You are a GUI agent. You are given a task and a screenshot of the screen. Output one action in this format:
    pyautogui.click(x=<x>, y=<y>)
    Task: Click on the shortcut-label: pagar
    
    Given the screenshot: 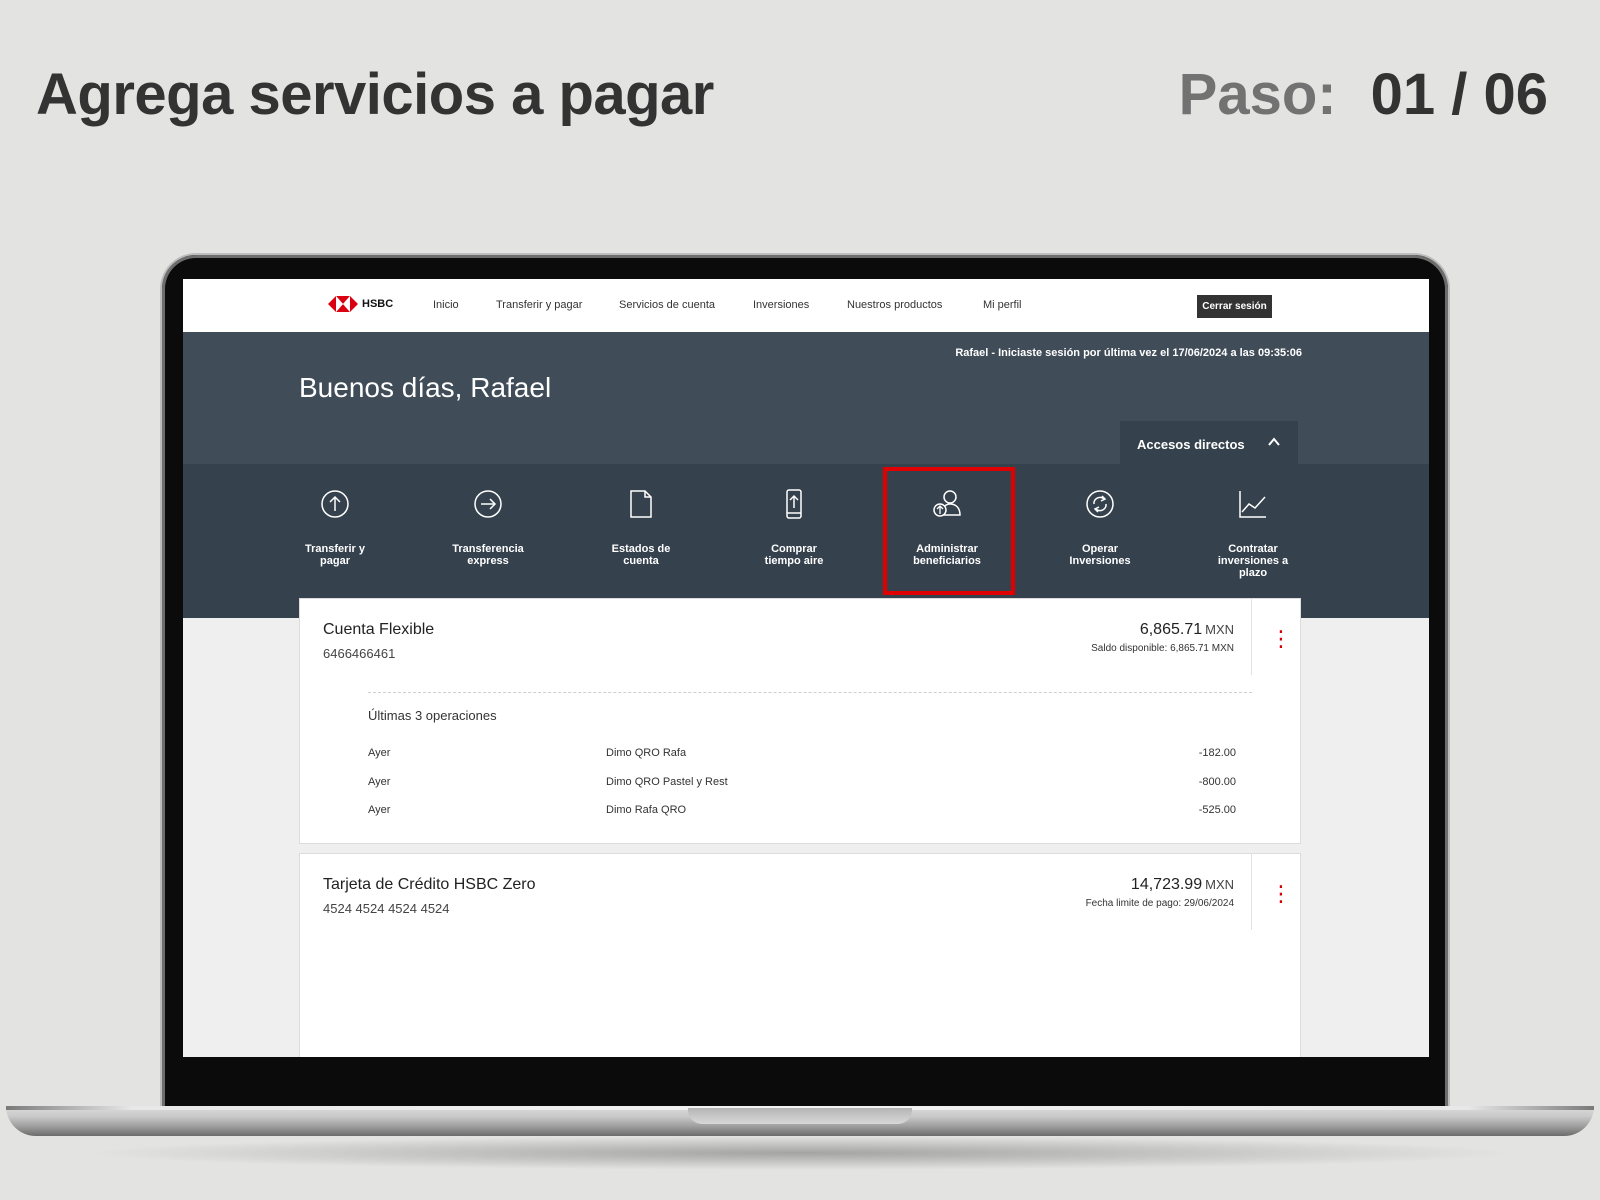 What is the action you would take?
    pyautogui.click(x=335, y=561)
    